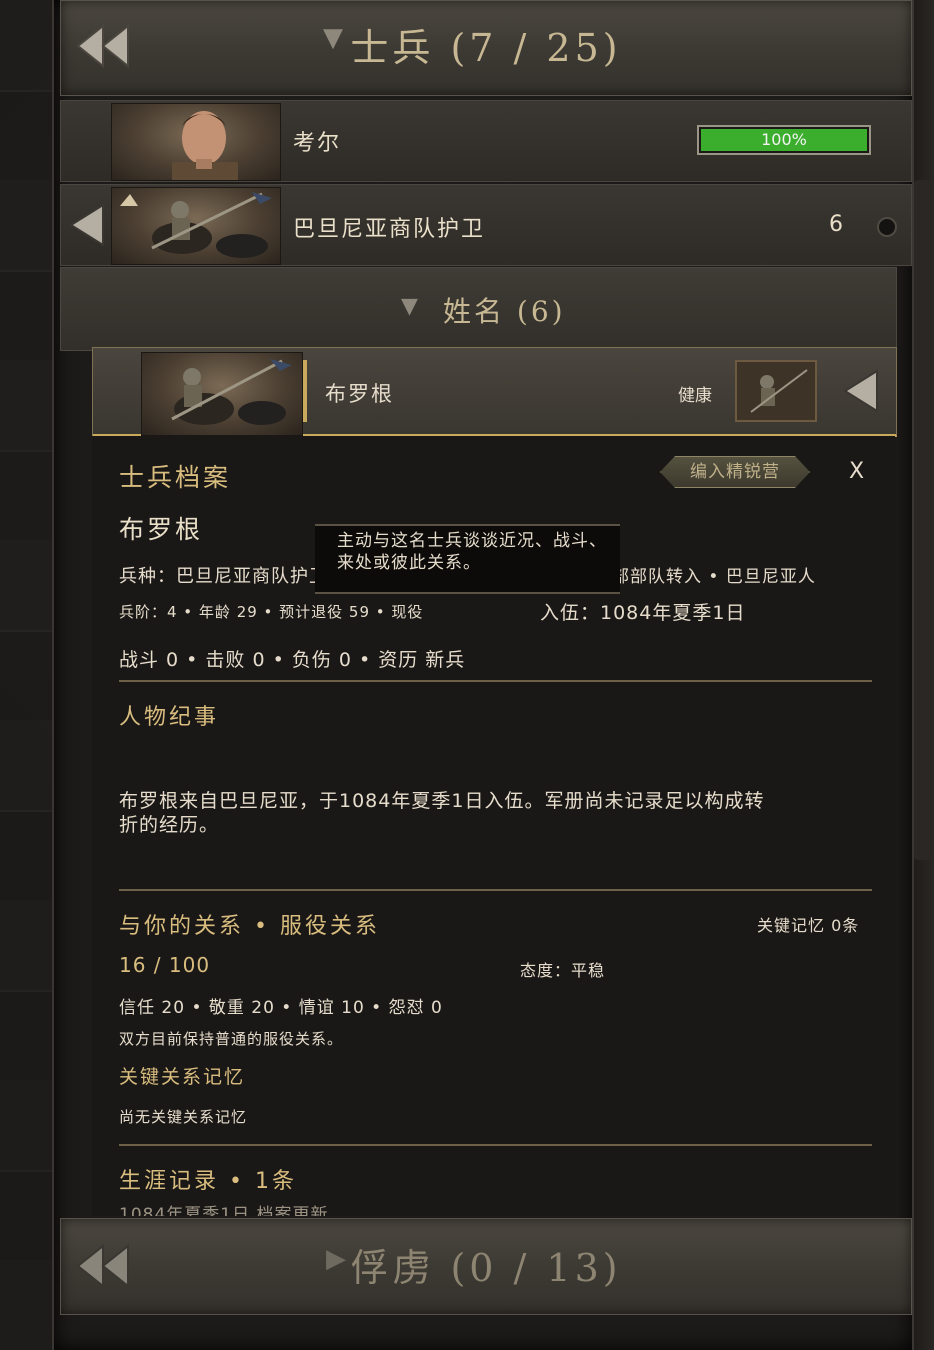  I want to click on name-section-title: 姓名 (6), so click(504, 311).